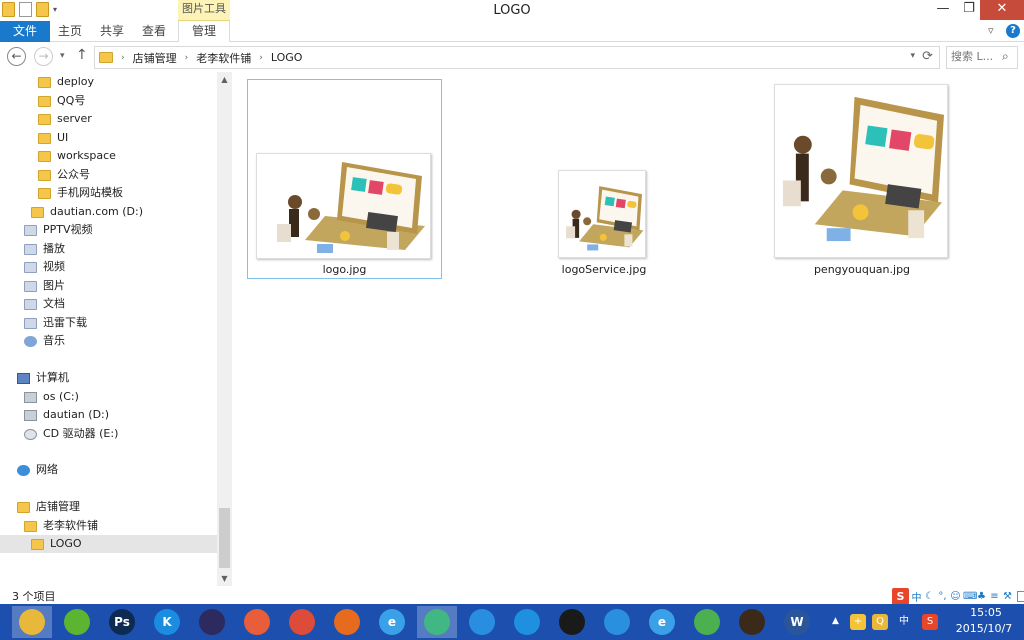 Image resolution: width=1024 pixels, height=640 pixels. Describe the element at coordinates (1013, 31) in the screenshot. I see `help-icon: ?` at that location.